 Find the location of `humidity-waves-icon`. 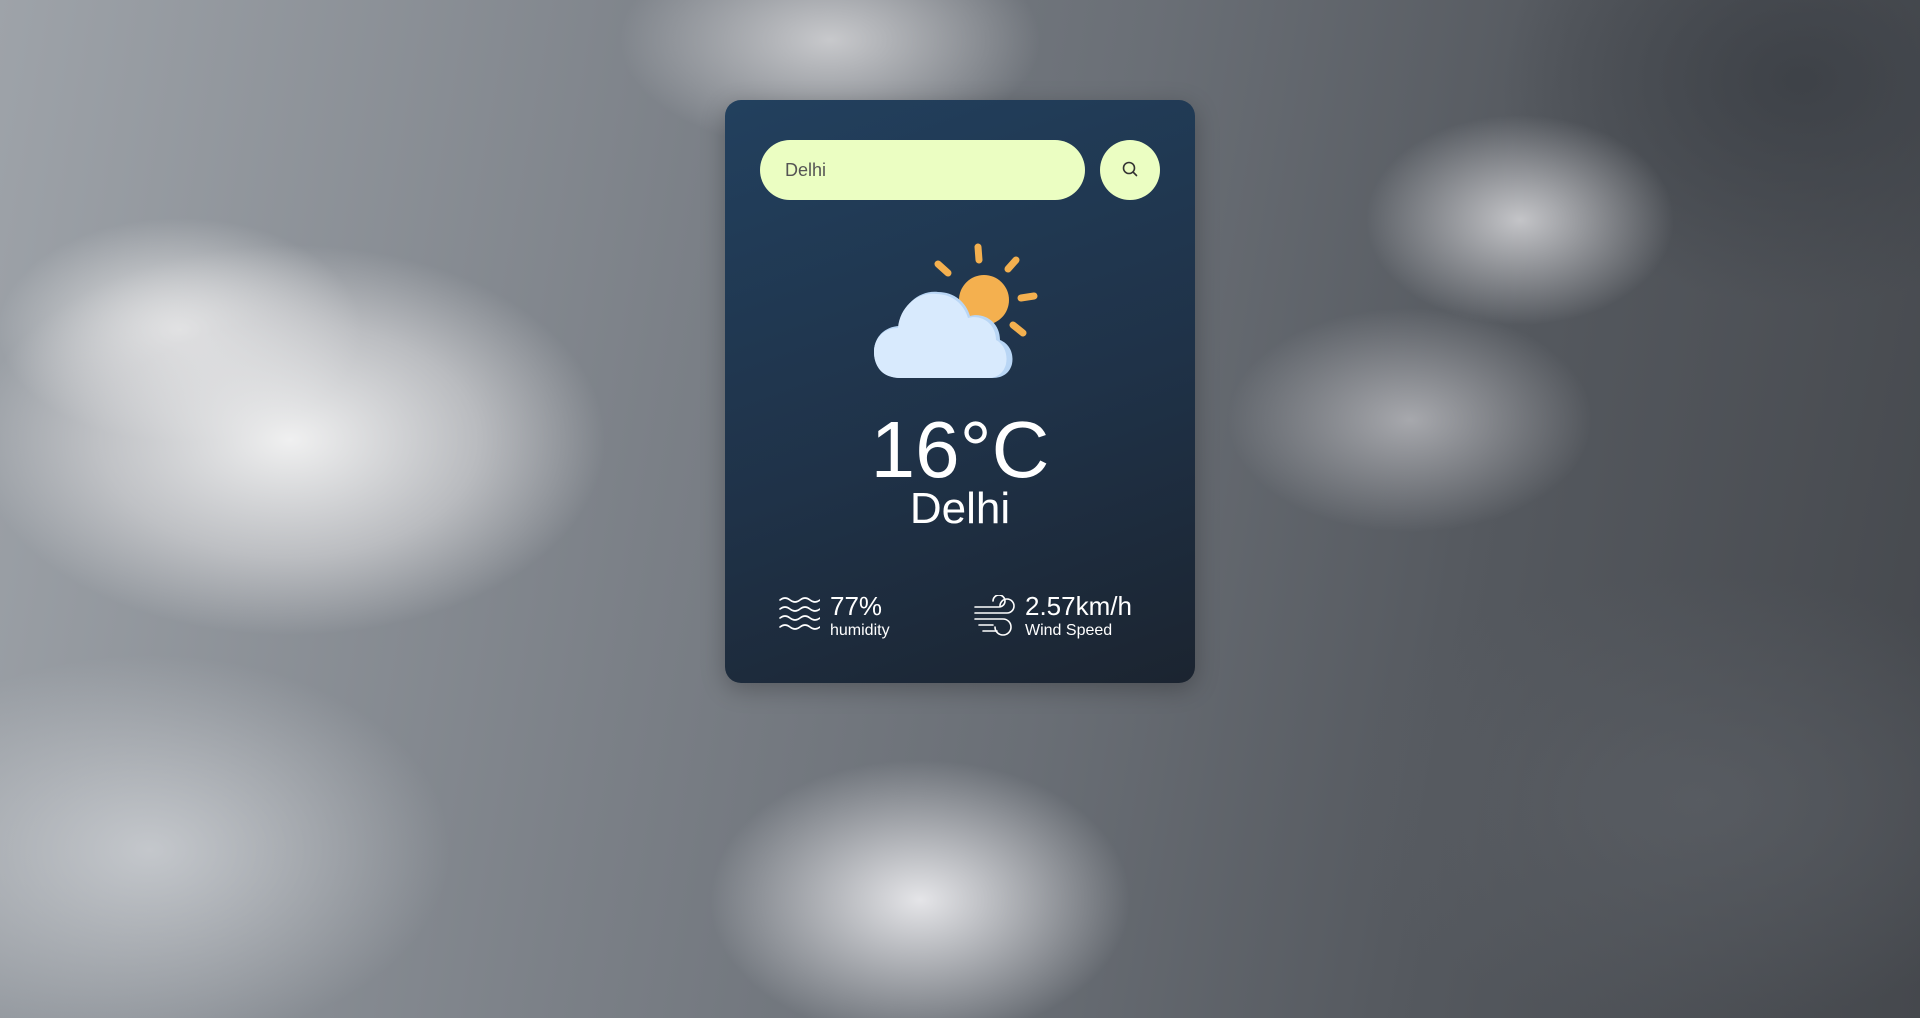

humidity-waves-icon is located at coordinates (799, 616).